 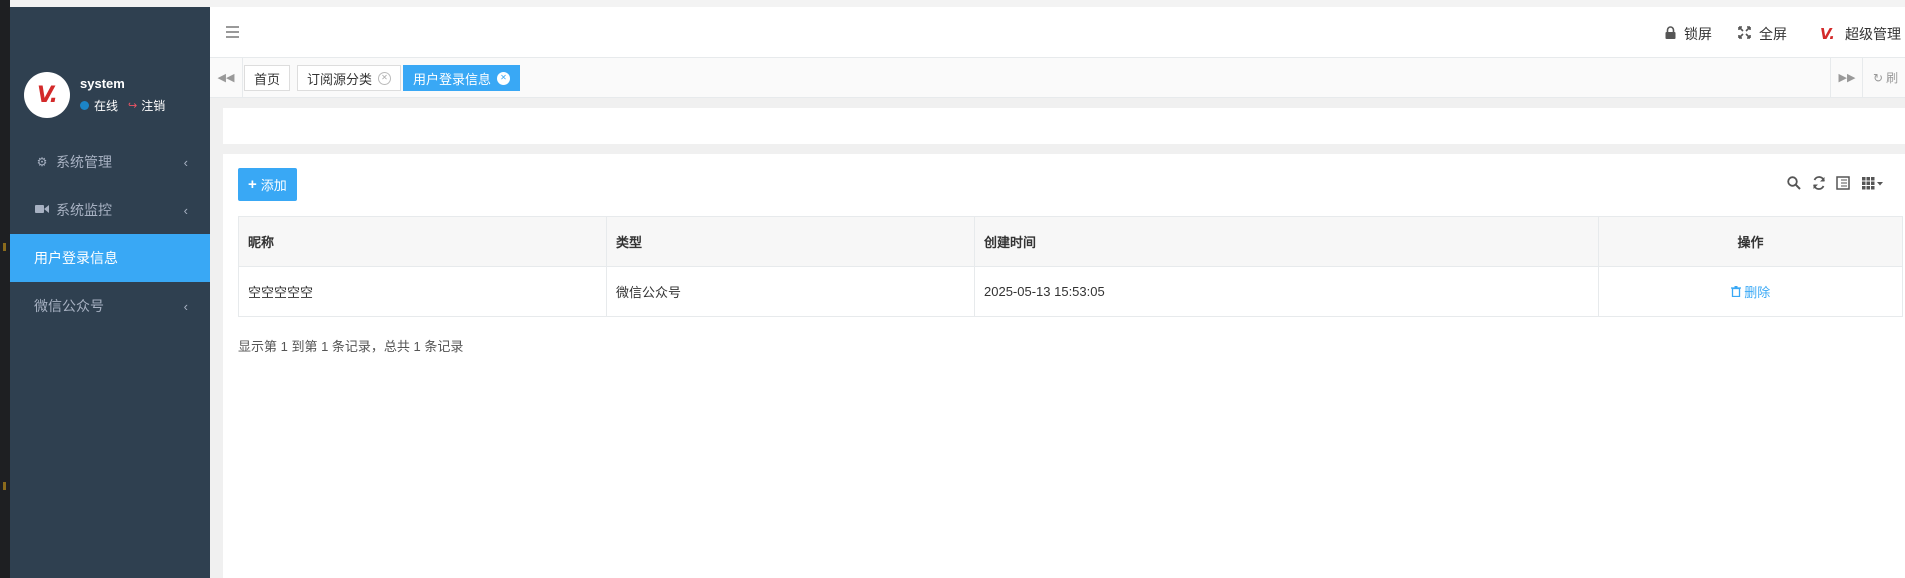 What do you see at coordinates (132, 105) in the screenshot?
I see `logout-icon: ↪` at bounding box center [132, 105].